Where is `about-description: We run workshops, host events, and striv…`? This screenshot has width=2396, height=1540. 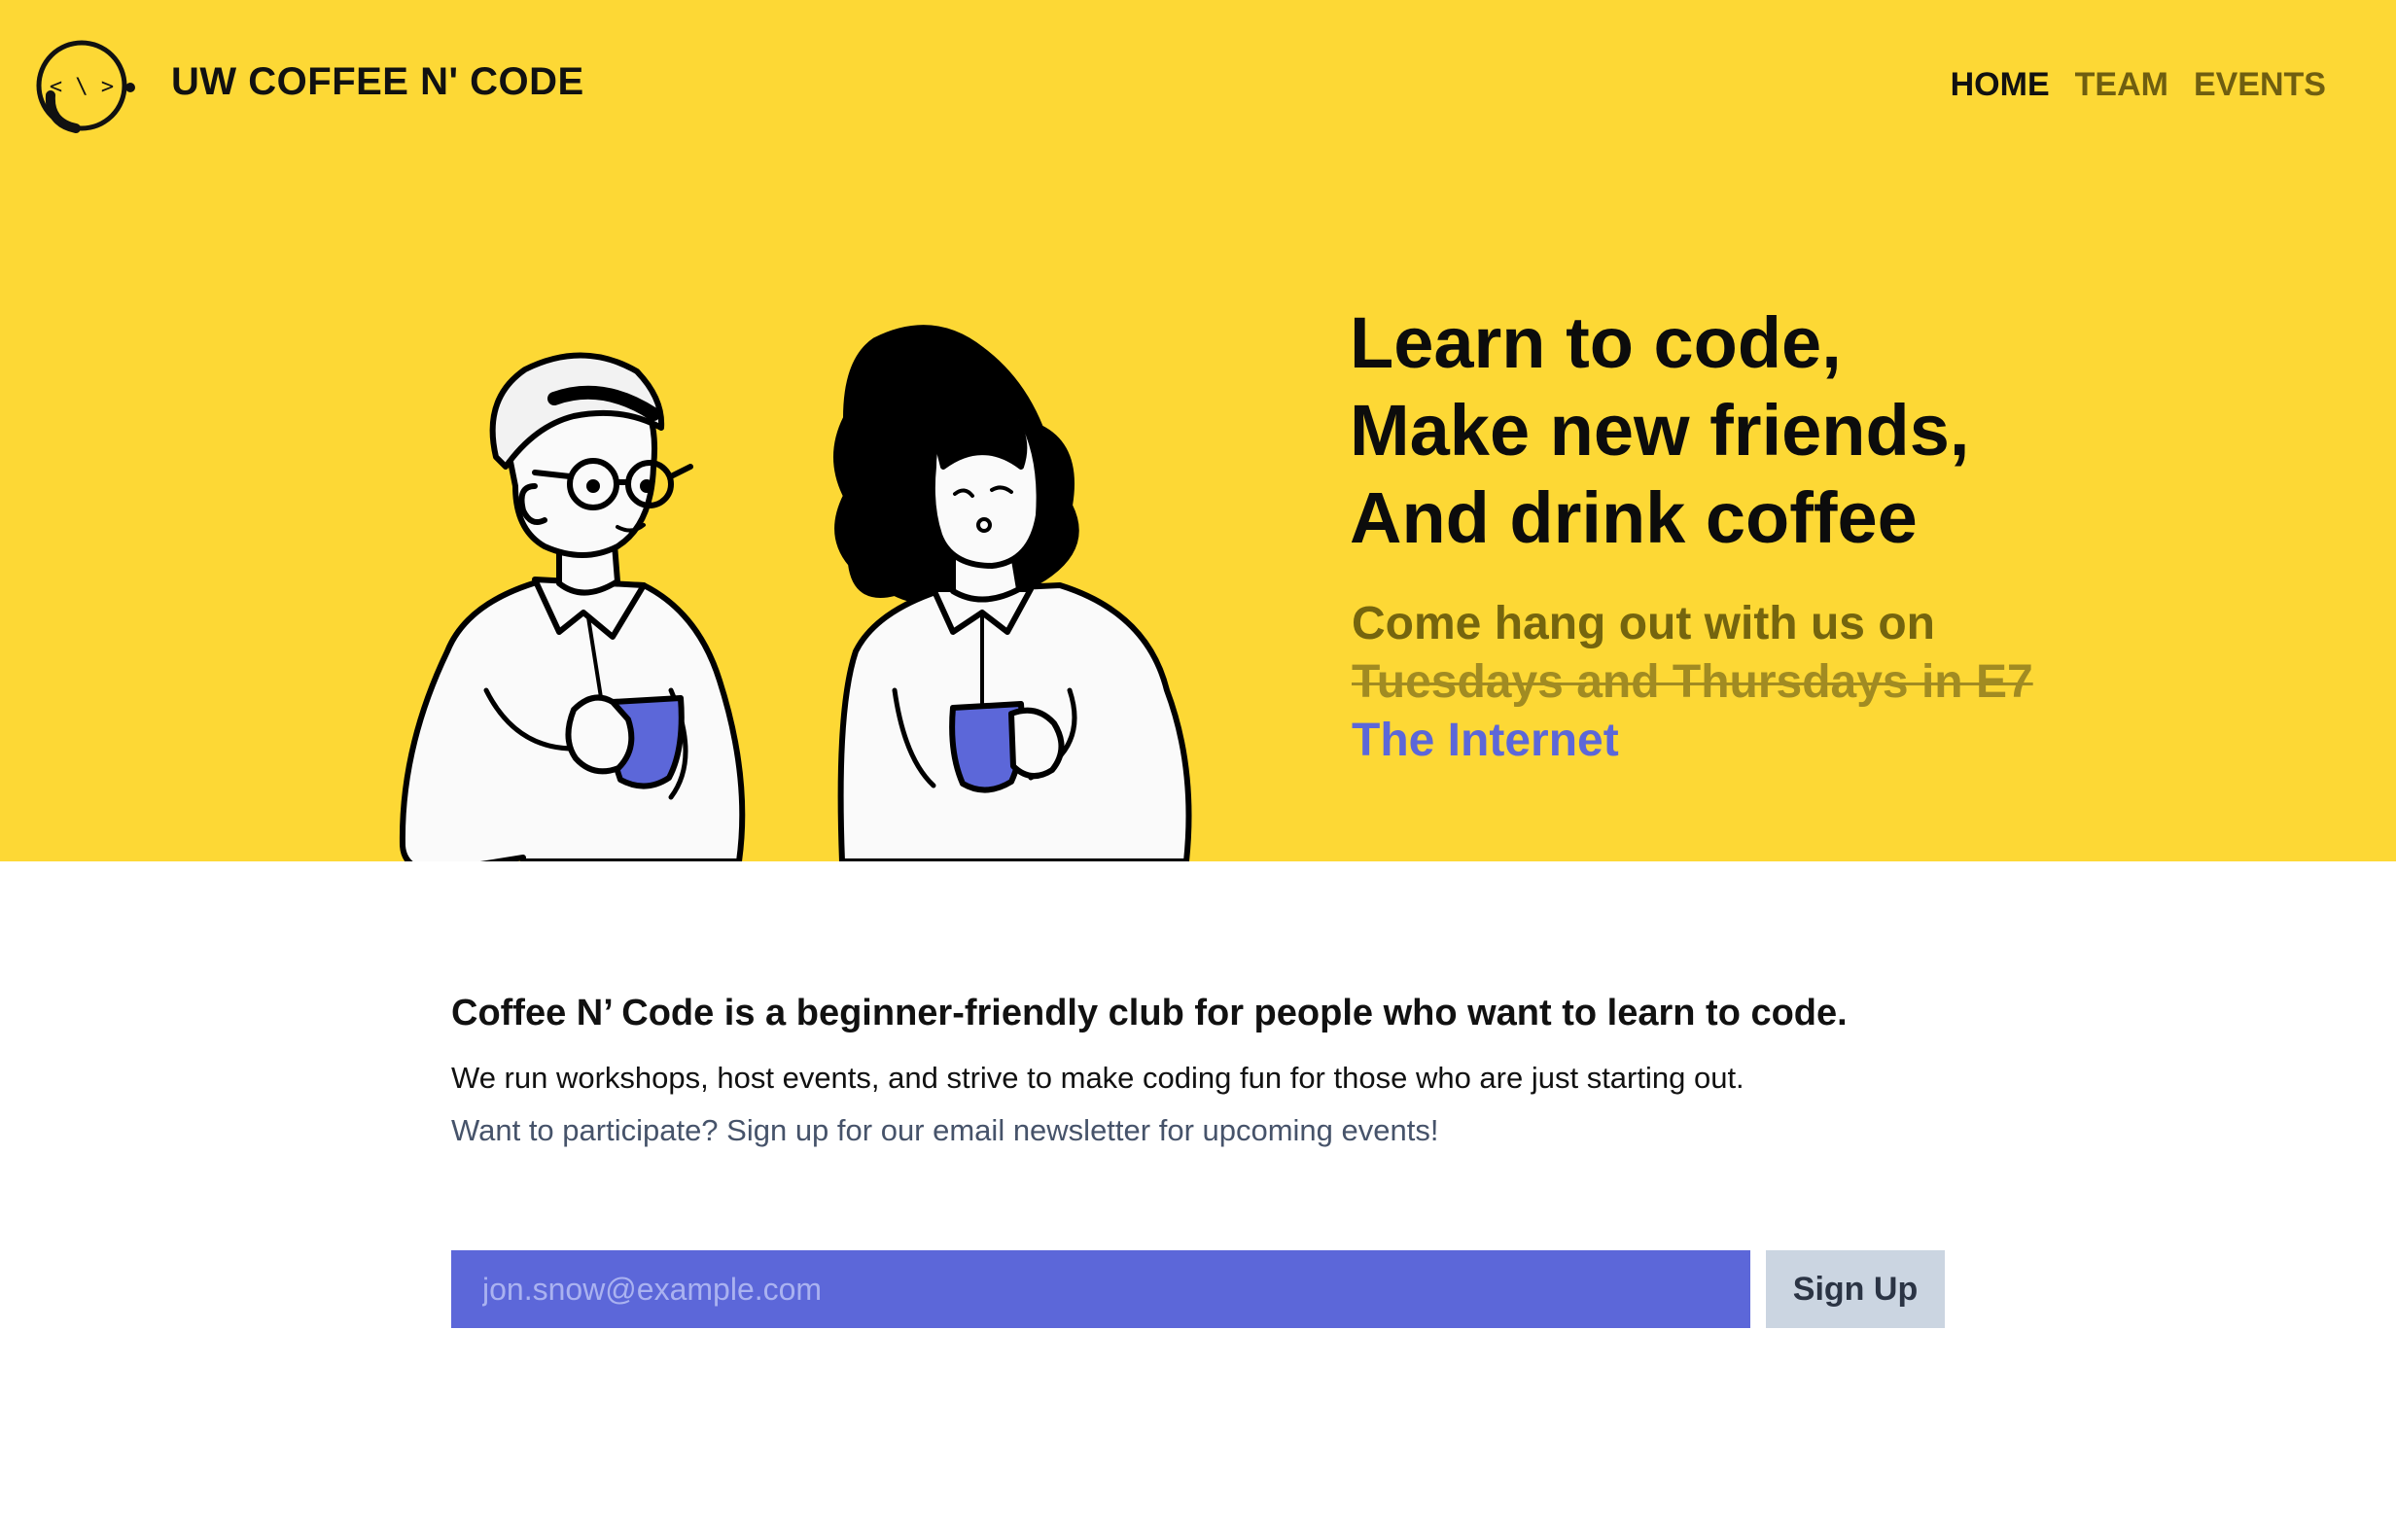
about-description: We run workshops, host events, and striv… is located at coordinates (1097, 1078).